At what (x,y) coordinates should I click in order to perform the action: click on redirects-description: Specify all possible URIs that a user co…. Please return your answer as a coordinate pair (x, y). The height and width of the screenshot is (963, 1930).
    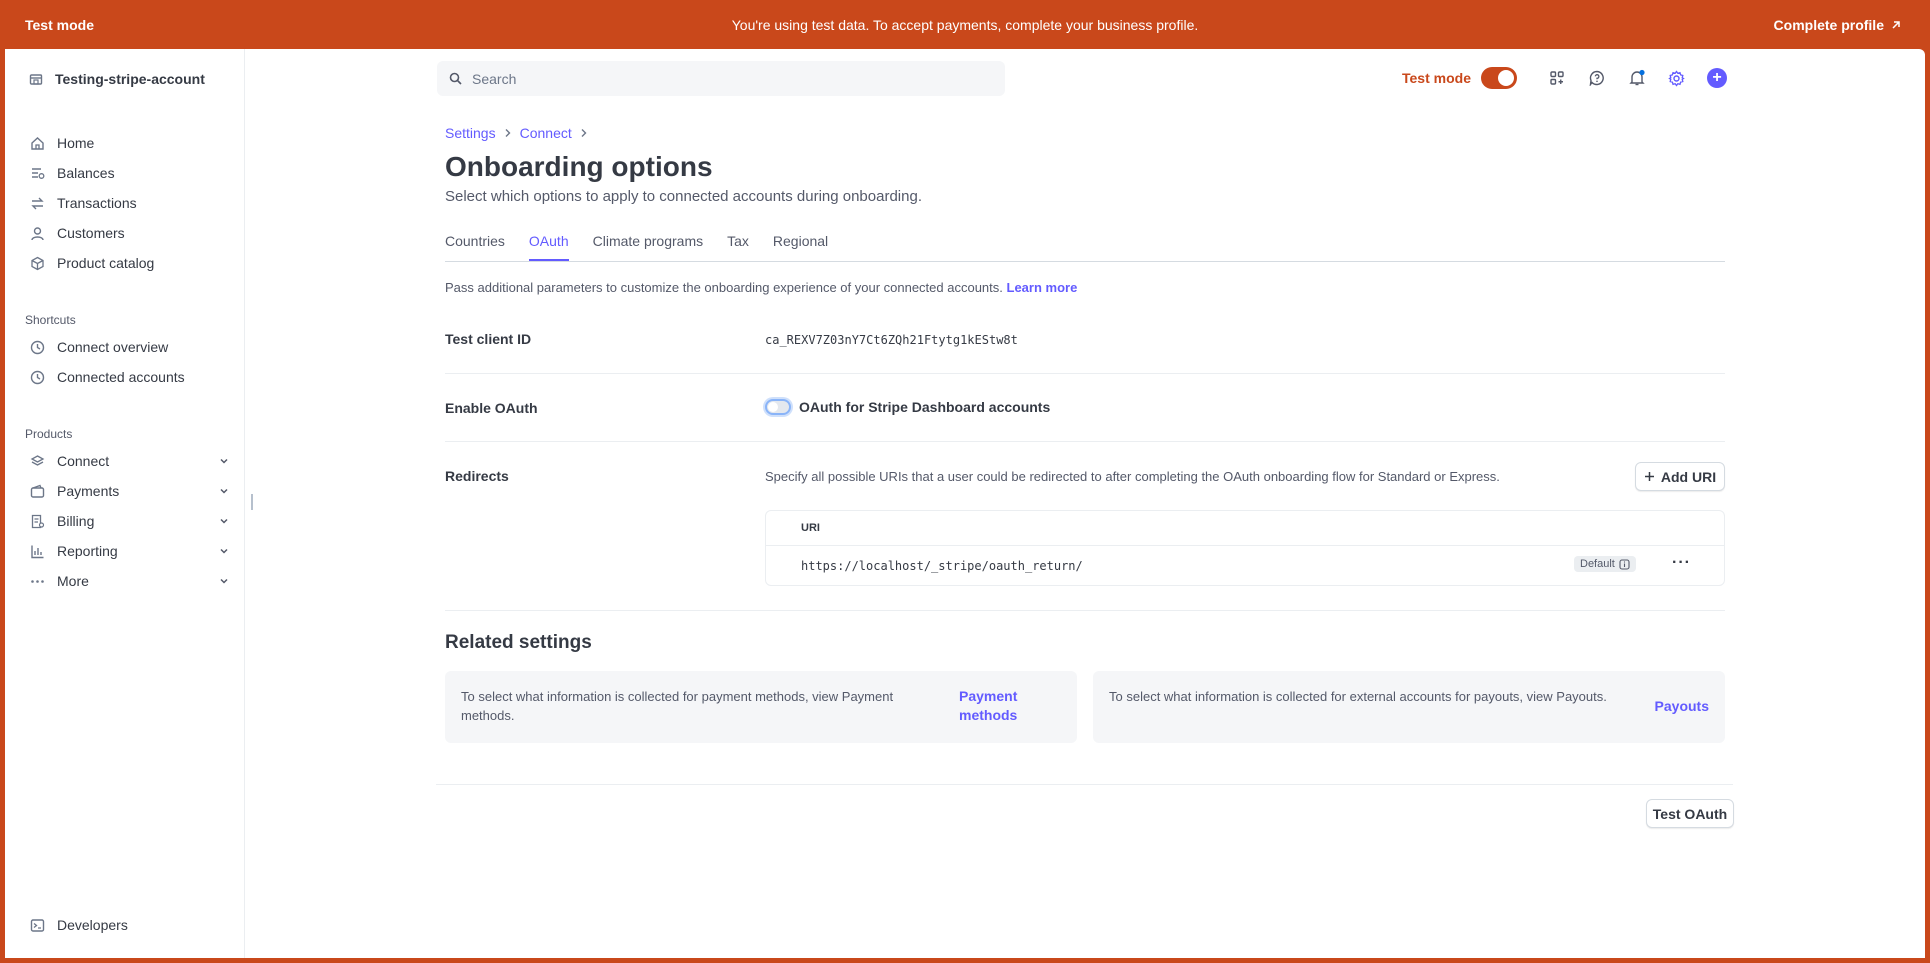
    Looking at the image, I should click on (1132, 476).